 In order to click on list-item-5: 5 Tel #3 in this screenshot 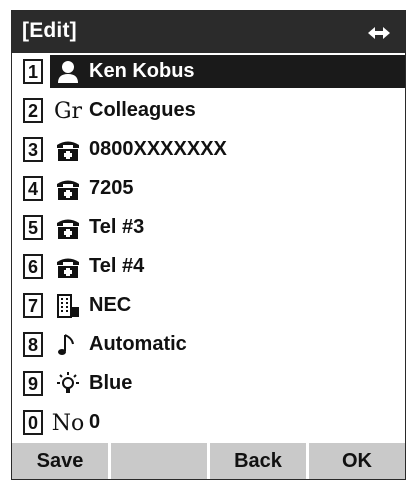, I will do `click(208, 229)`.